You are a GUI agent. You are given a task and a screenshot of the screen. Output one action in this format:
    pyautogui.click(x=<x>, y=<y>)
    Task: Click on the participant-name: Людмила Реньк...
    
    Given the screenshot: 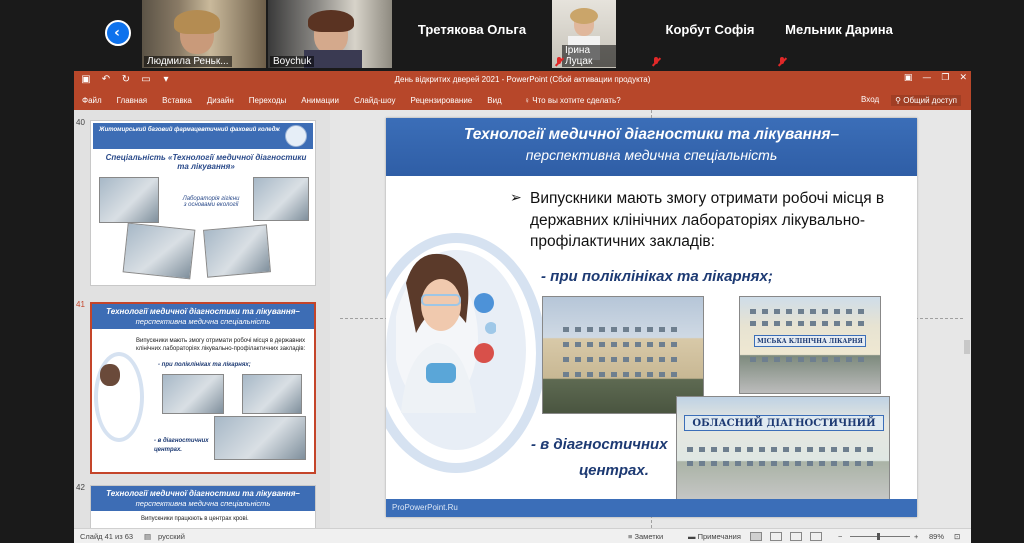 What is the action you would take?
    pyautogui.click(x=188, y=61)
    